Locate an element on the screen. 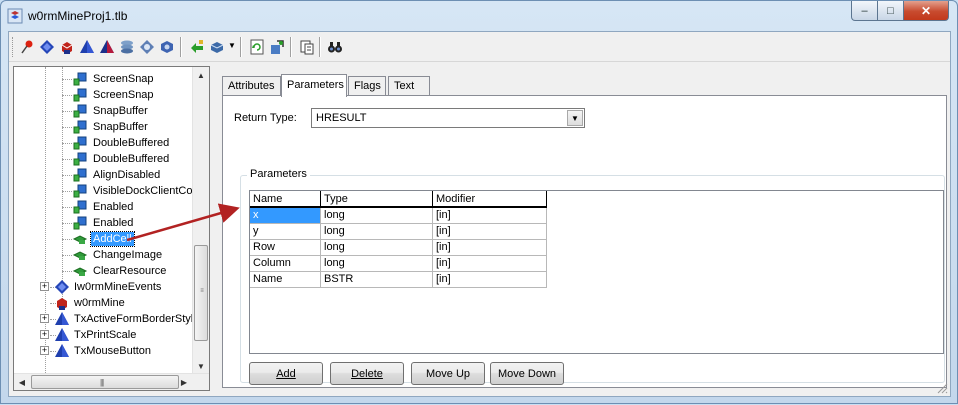 This screenshot has height=405, width=958. minimize-button: – is located at coordinates (864, 11).